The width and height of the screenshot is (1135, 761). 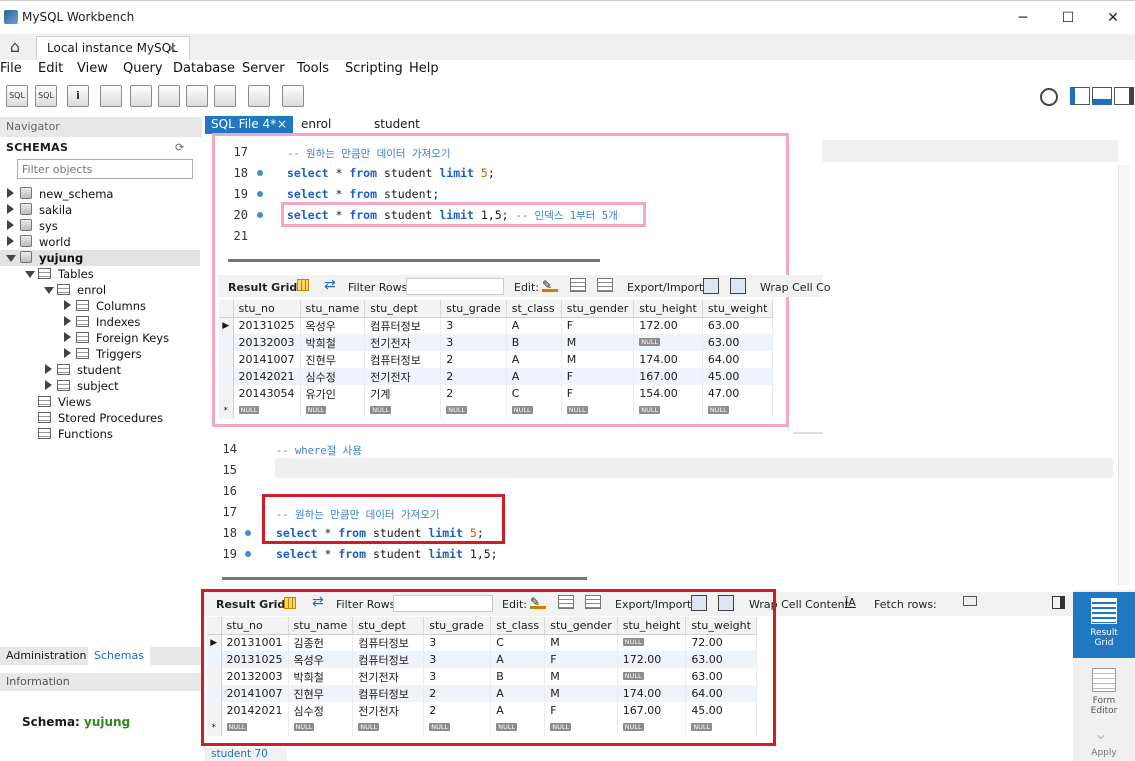 I want to click on table-row: 20142021 심수정 전기전자 2 A F 167.00 45.00, so click(x=496, y=376).